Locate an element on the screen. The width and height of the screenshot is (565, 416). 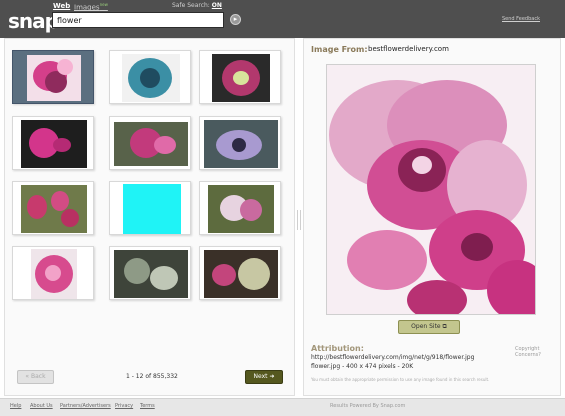
arrow-right-icon: ➜ is located at coordinates (272, 376).